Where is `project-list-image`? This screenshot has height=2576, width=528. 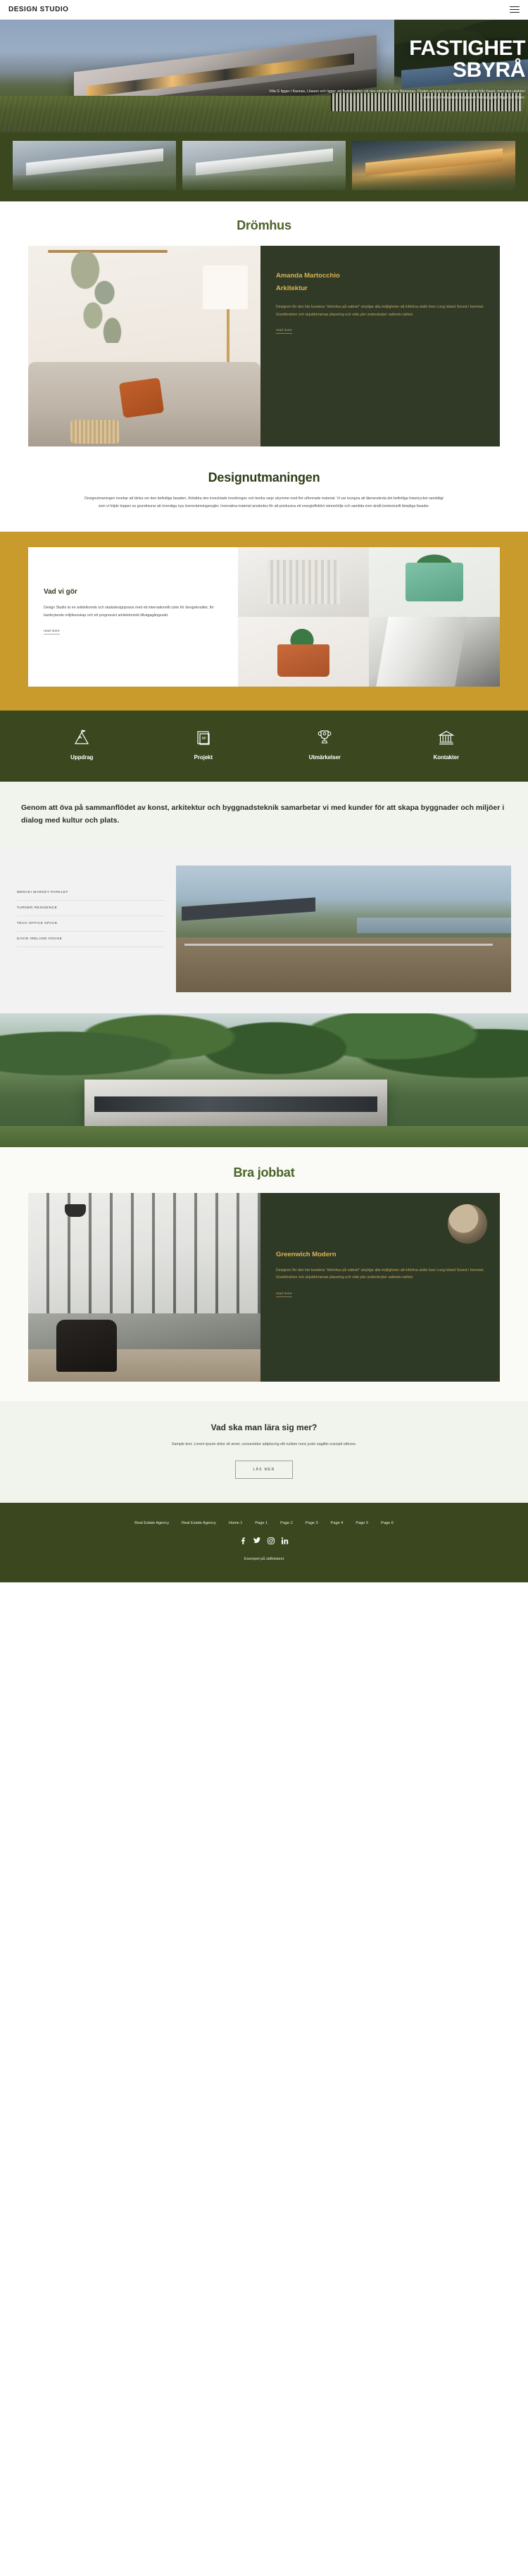 project-list-image is located at coordinates (343, 928).